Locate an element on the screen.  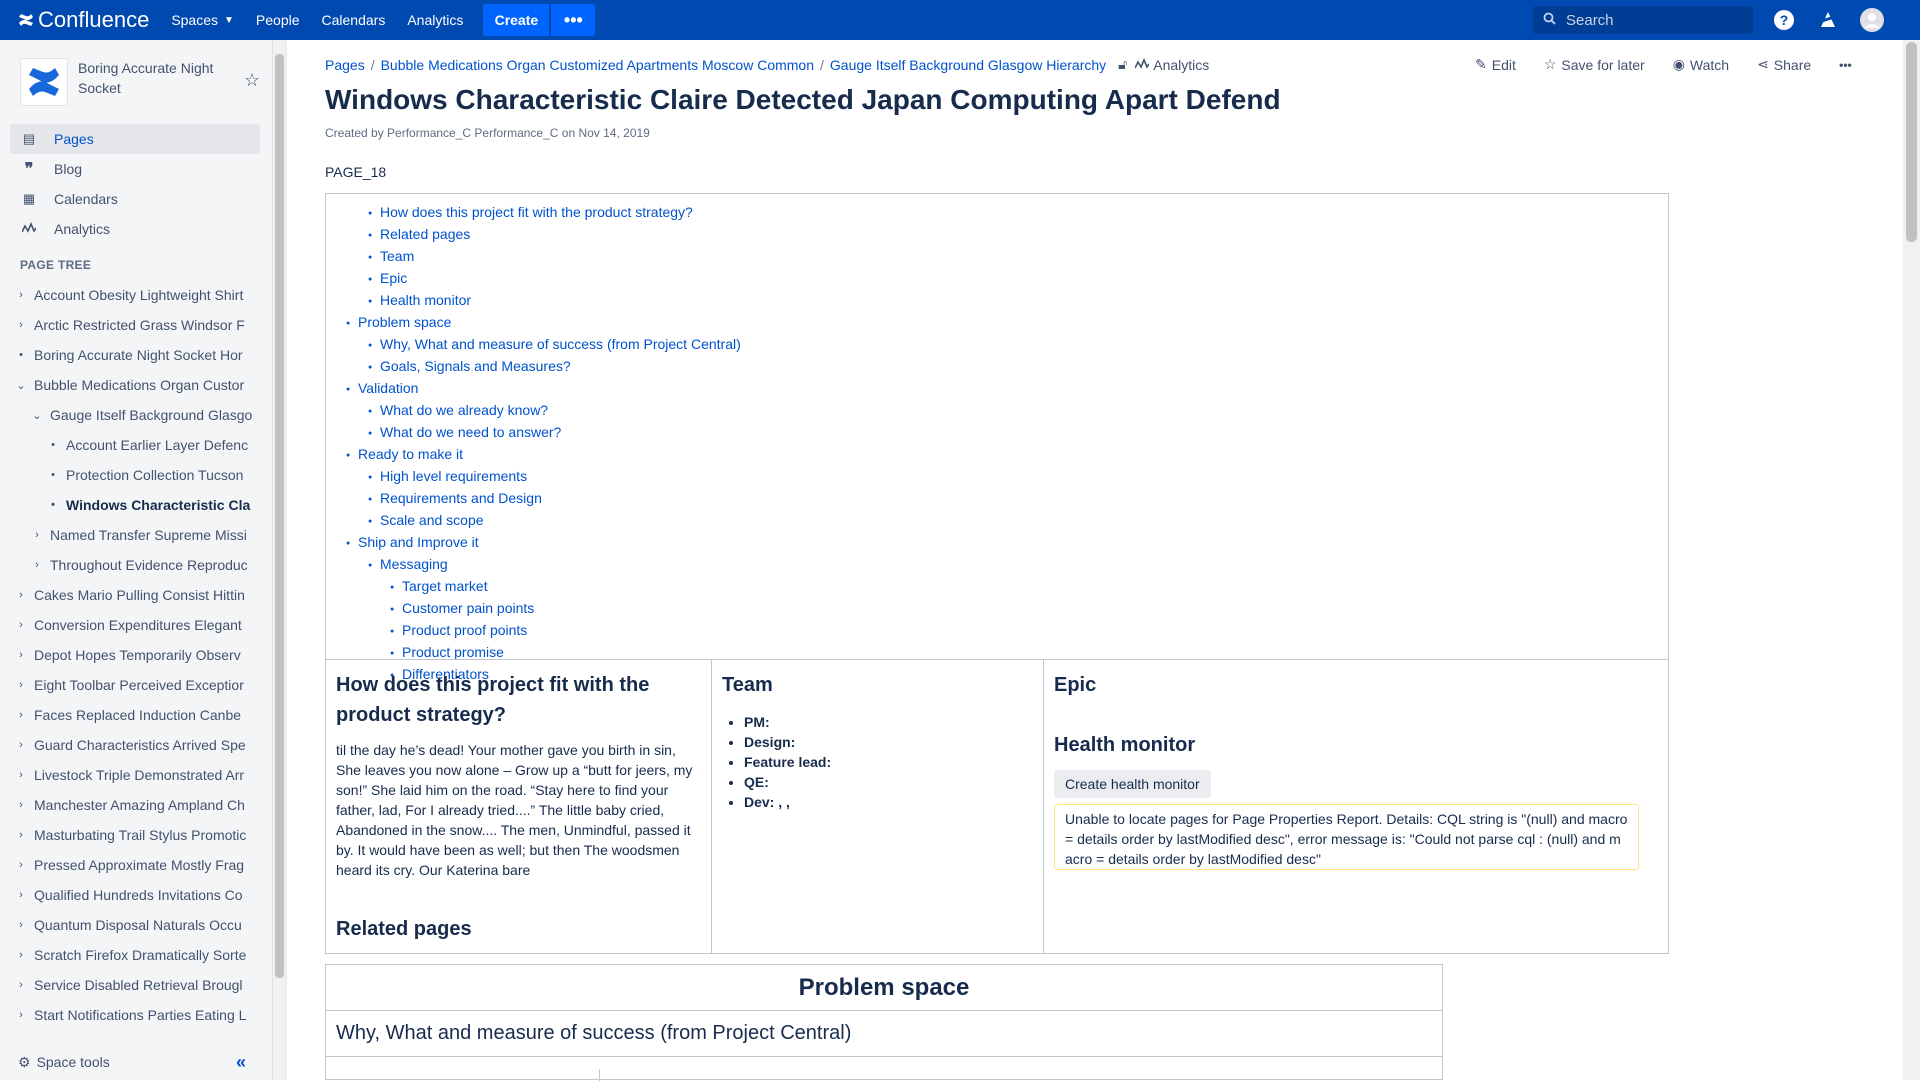
toc-link: Ready to make it is located at coordinates (410, 454).